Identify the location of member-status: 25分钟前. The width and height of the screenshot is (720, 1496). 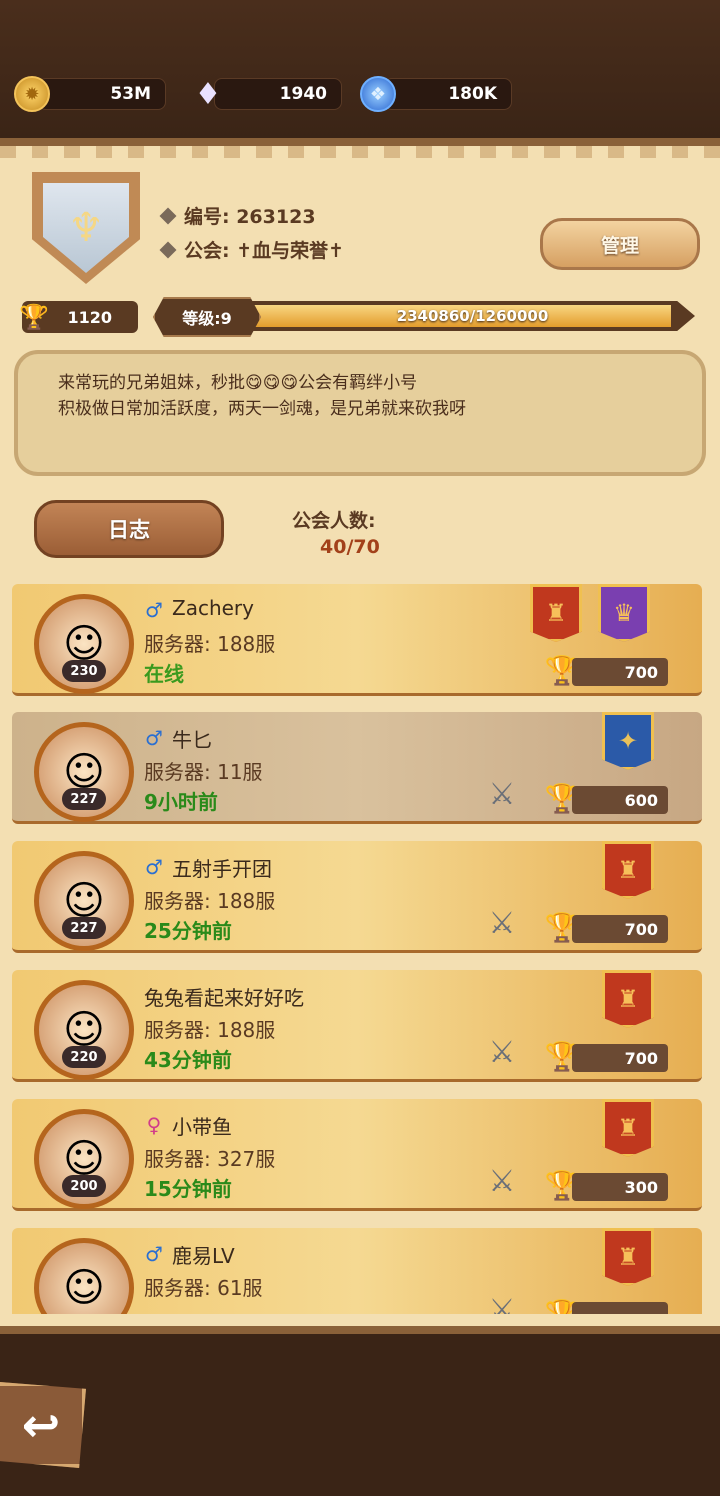
(188, 931).